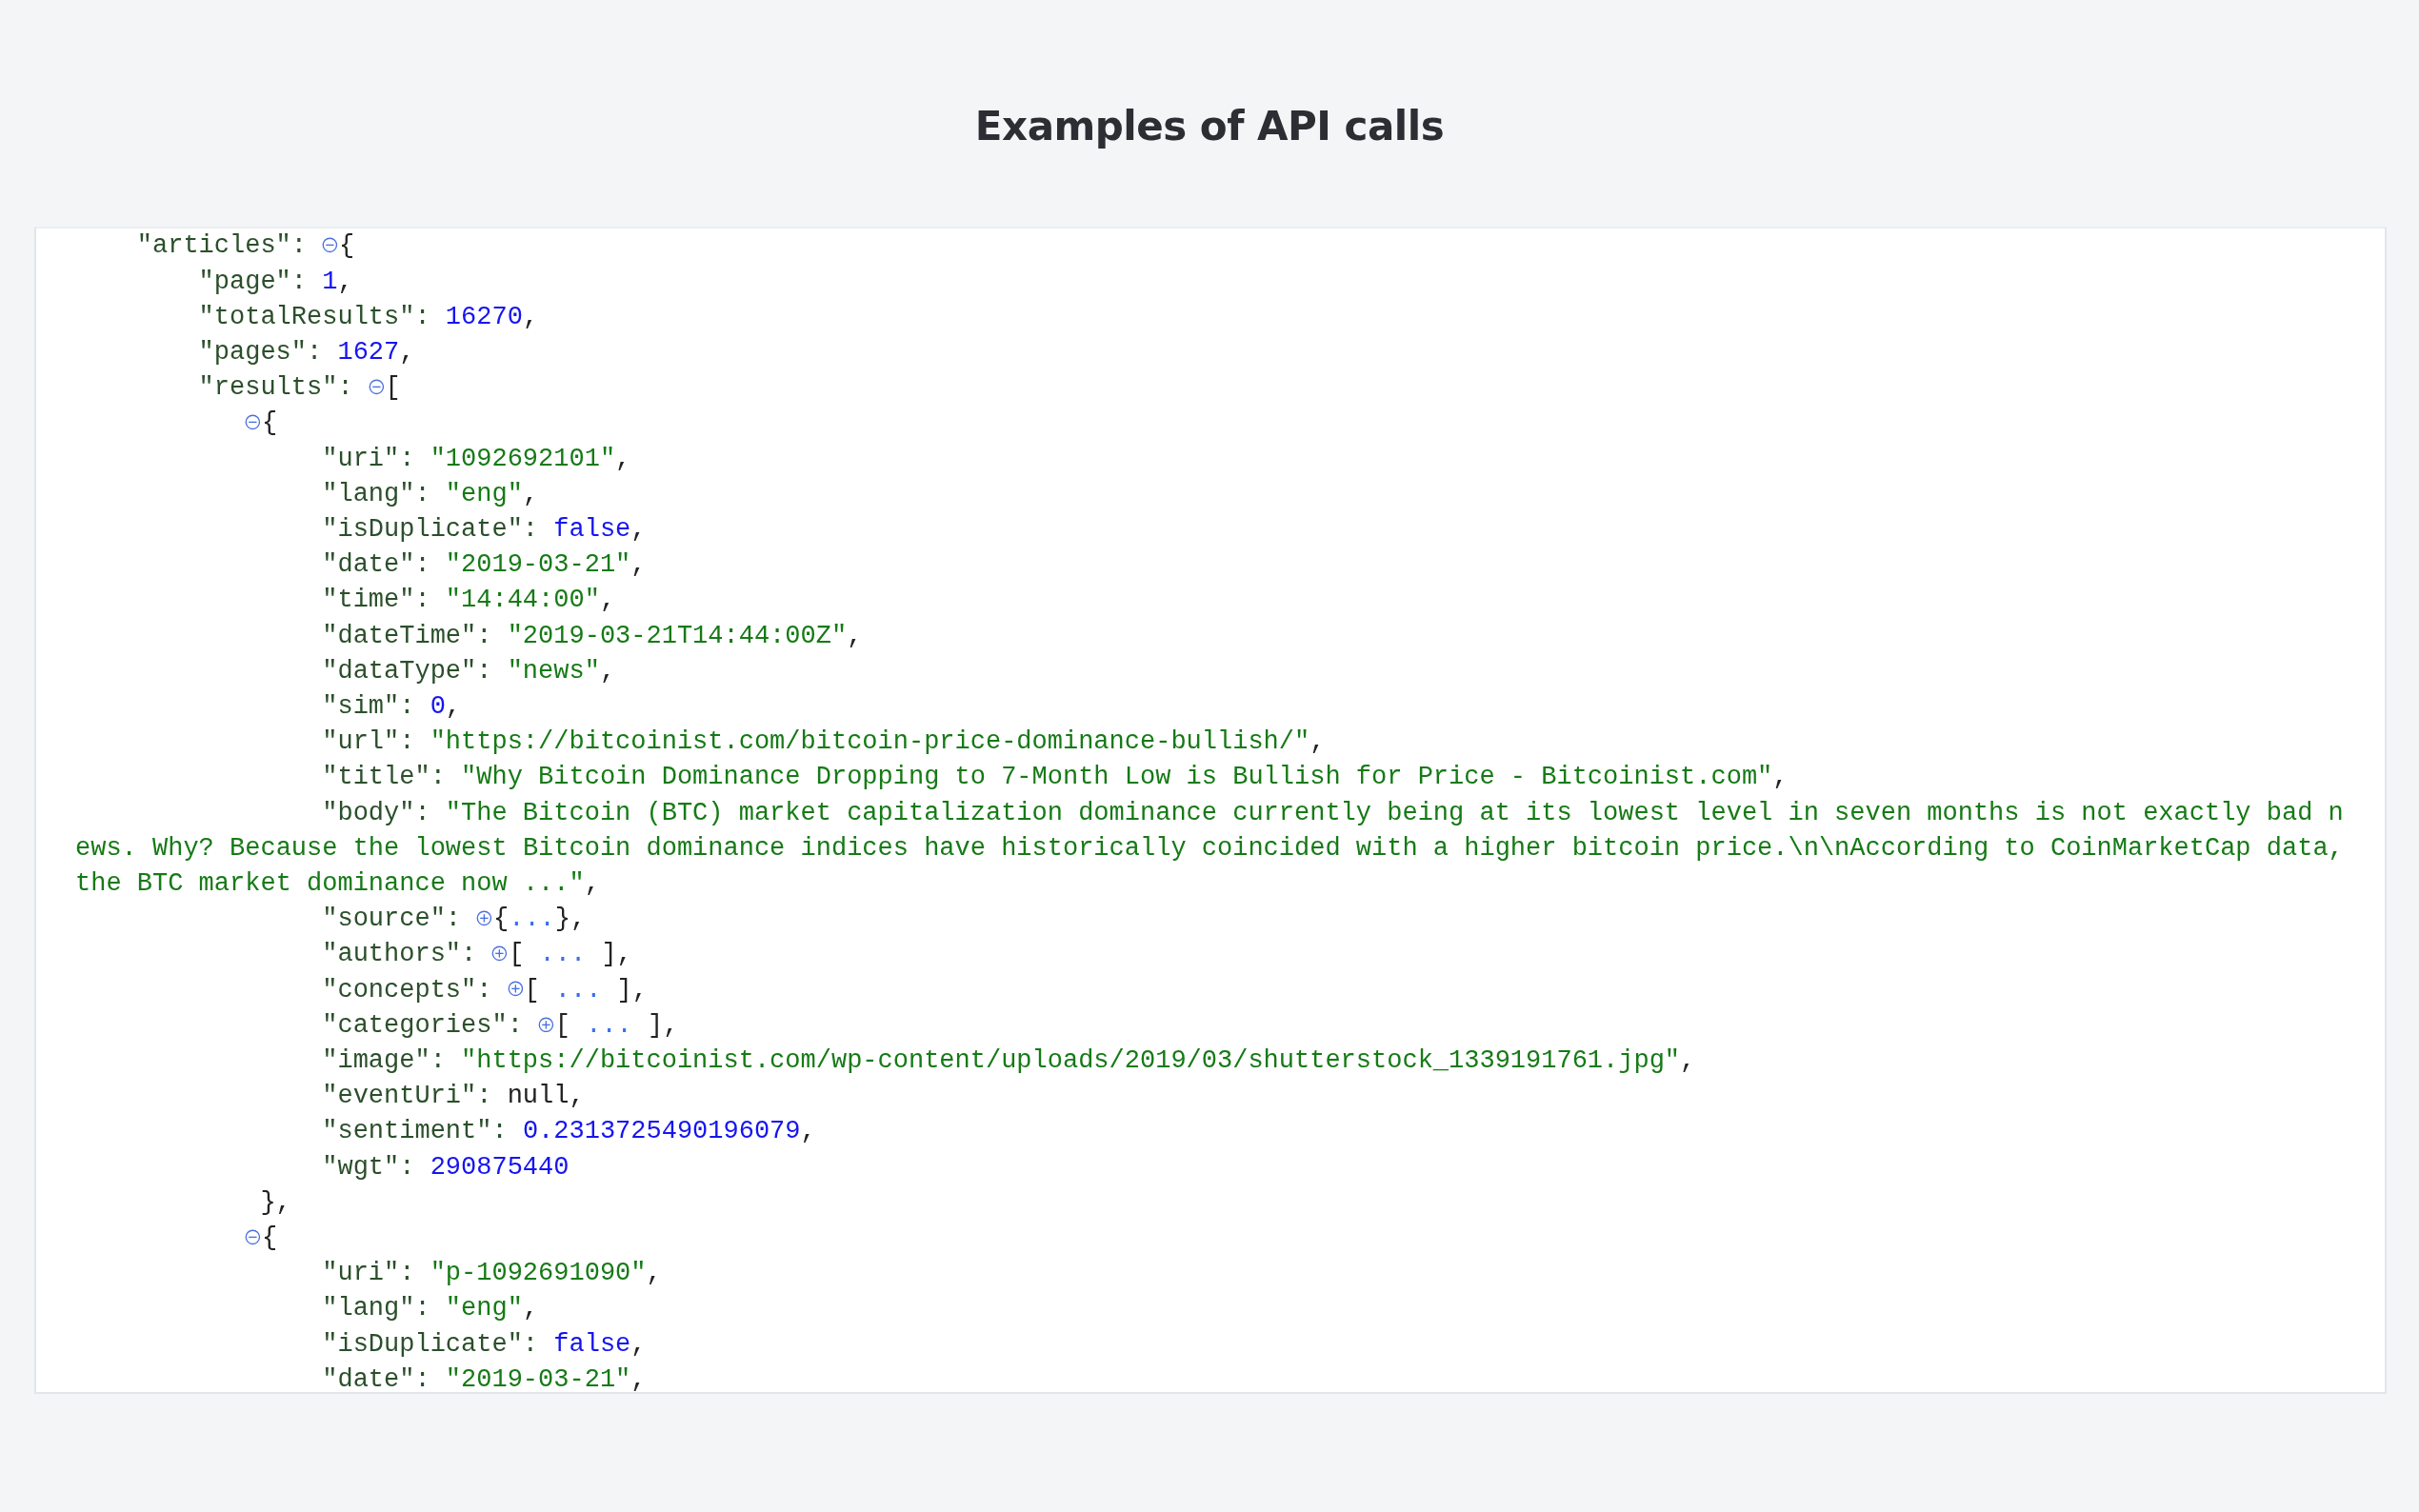 The width and height of the screenshot is (2419, 1512). Describe the element at coordinates (824, 742) in the screenshot. I see `json-entry: "url": "https://bitcoinist.com/bitcoin-price-dominance-bullish/",` at that location.